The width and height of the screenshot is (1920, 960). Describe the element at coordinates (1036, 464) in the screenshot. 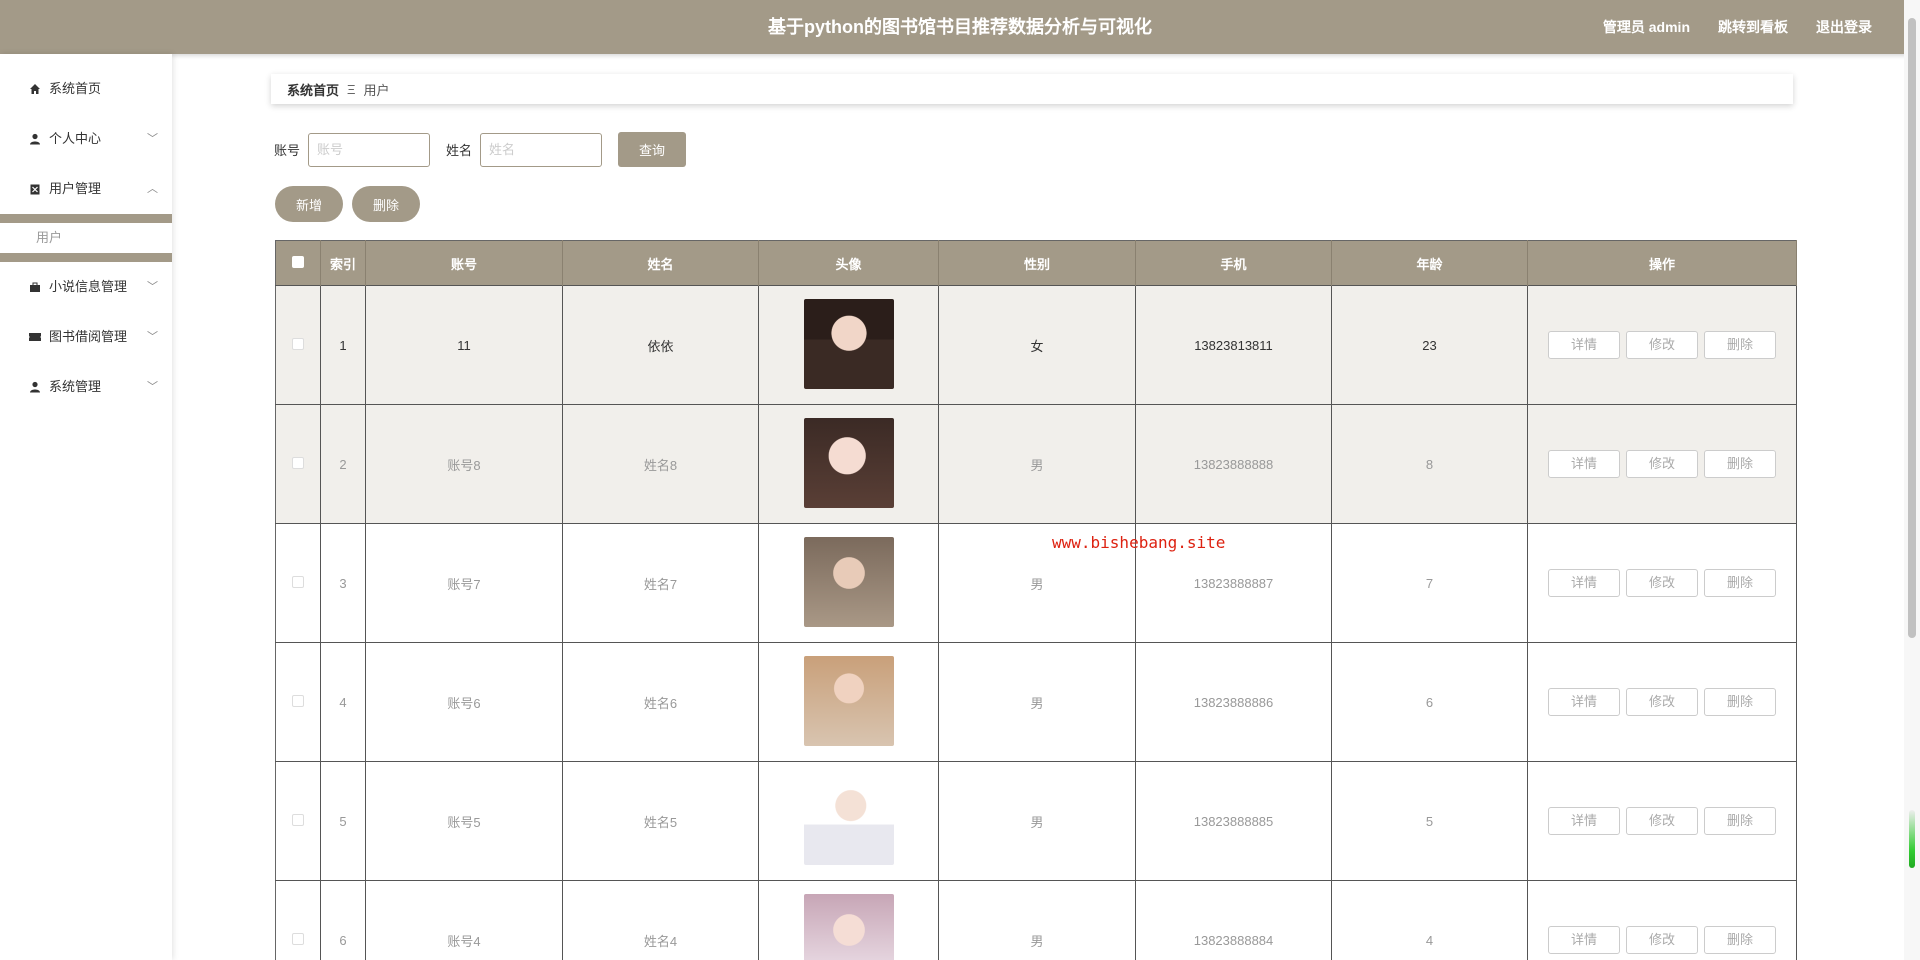

I see `table-row: 2 账号8 姓名8 男 13823888888 8 详情 修改 删除` at that location.